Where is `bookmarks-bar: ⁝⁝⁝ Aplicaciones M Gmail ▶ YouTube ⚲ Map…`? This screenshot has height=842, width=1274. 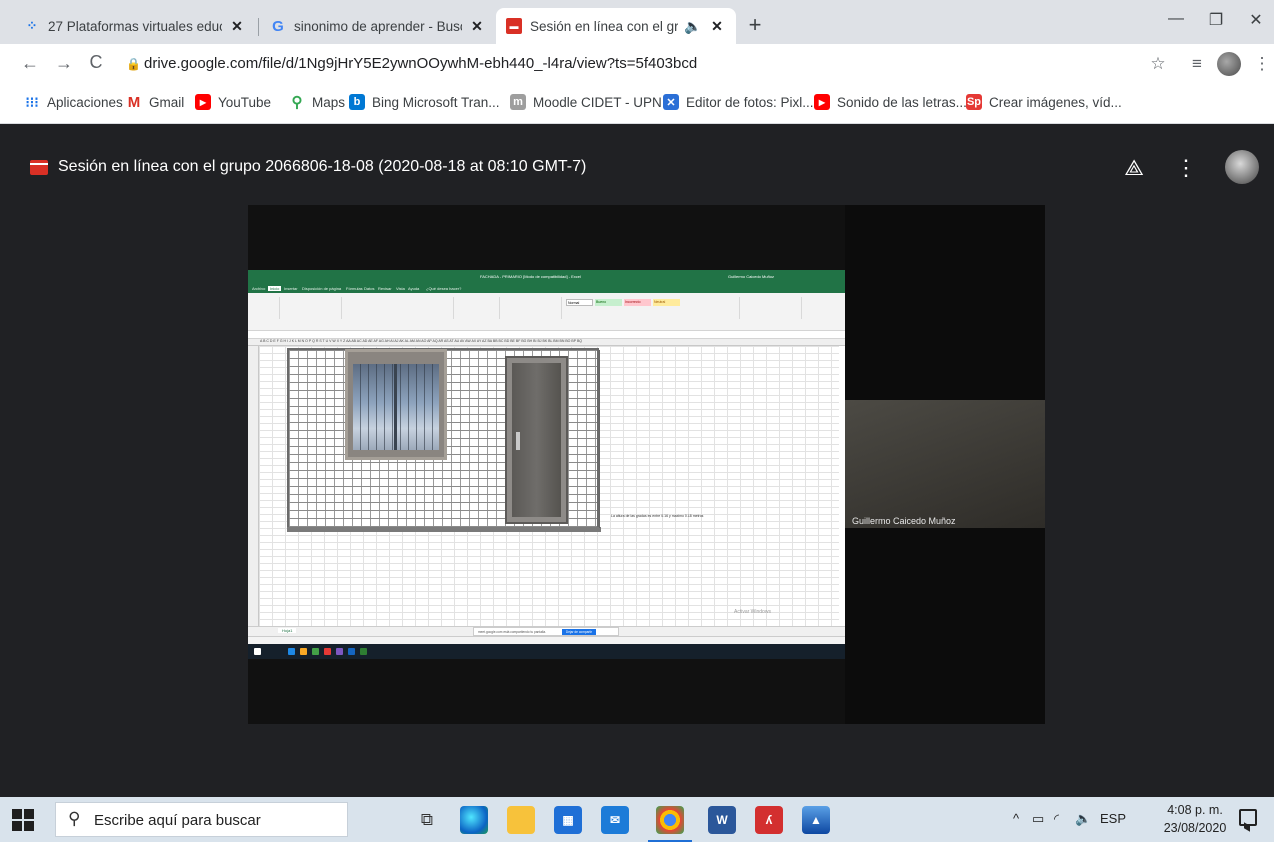 bookmarks-bar: ⁝⁝⁝ Aplicaciones M Gmail ▶ YouTube ⚲ Map… is located at coordinates (637, 104).